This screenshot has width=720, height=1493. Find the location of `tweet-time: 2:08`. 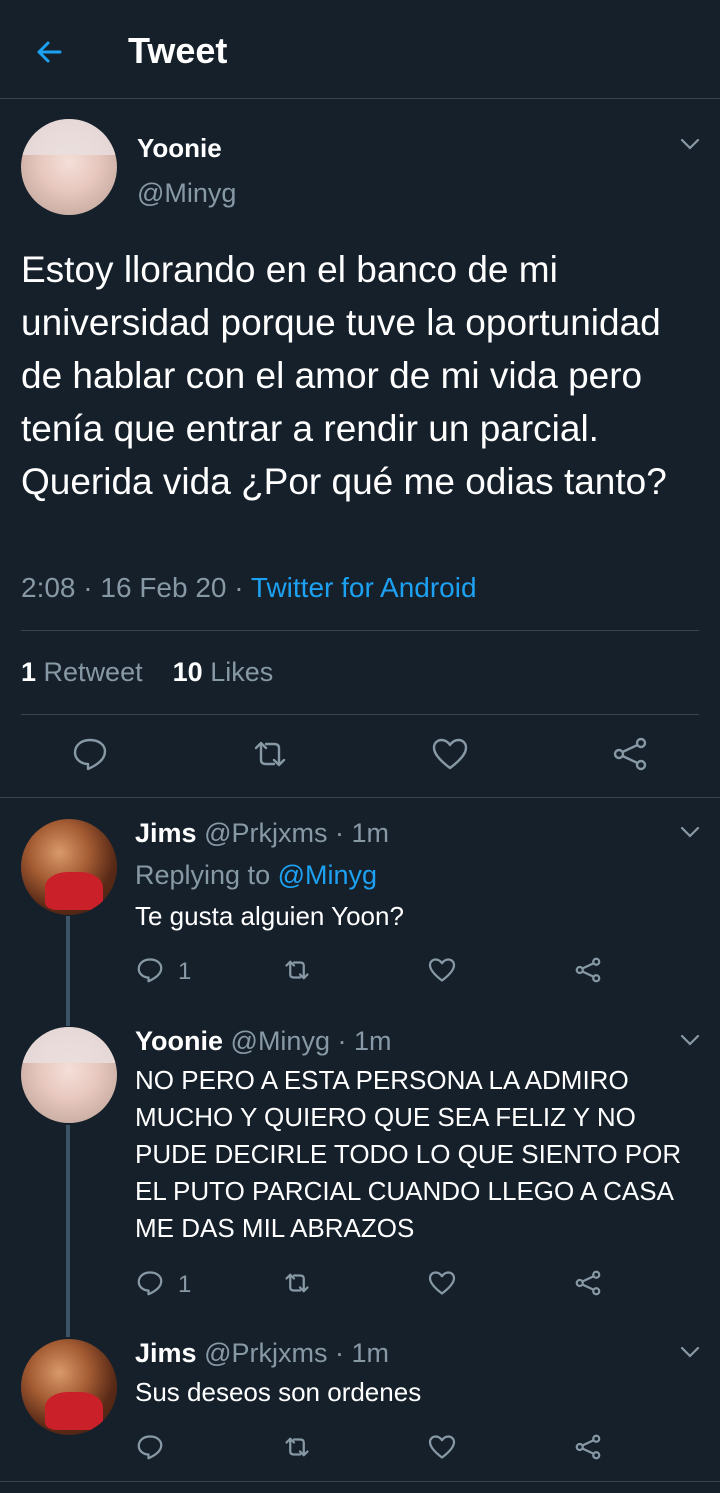

tweet-time: 2:08 is located at coordinates (48, 587).